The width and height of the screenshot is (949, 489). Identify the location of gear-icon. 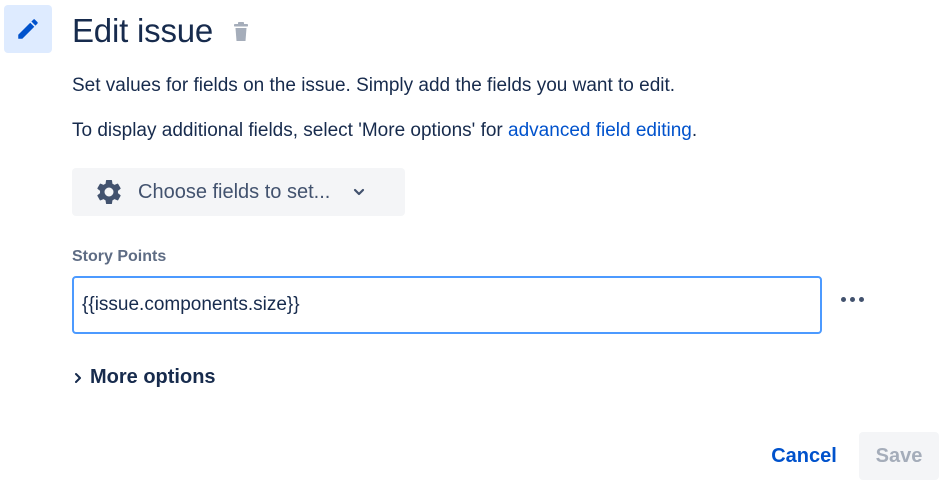
(109, 191).